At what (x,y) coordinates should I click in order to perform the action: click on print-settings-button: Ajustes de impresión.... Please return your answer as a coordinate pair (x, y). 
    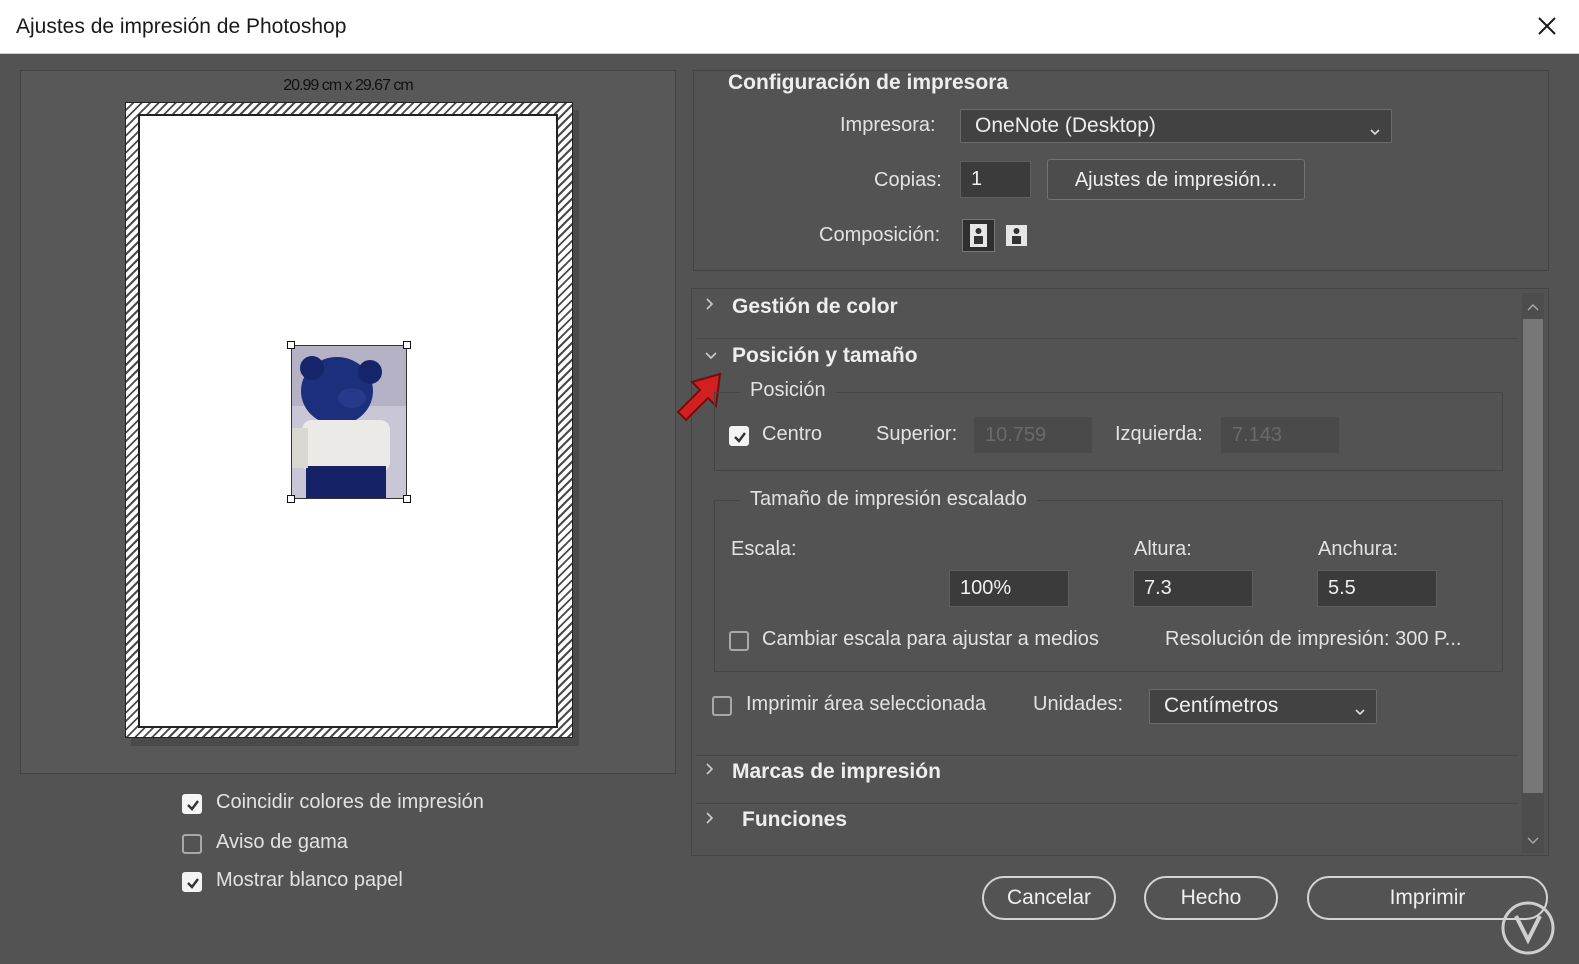
    Looking at the image, I should click on (1176, 179).